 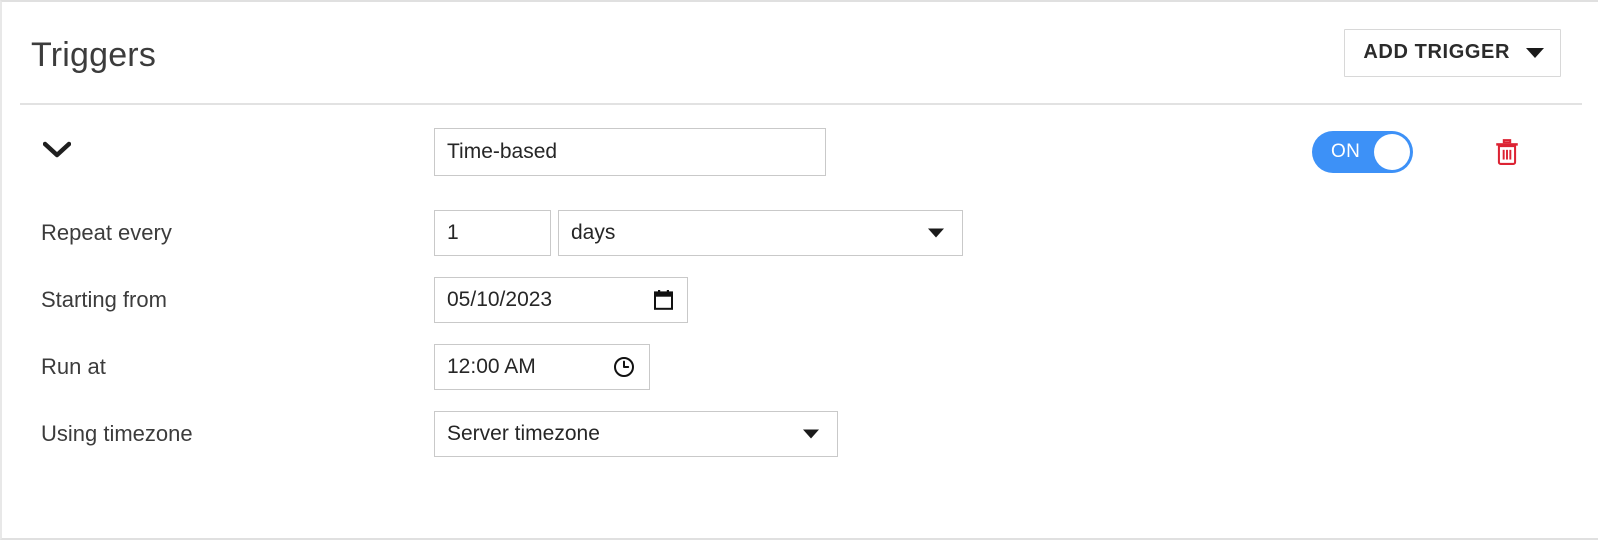 I want to click on trigger-enabled-toggle: ON, so click(x=1362, y=152).